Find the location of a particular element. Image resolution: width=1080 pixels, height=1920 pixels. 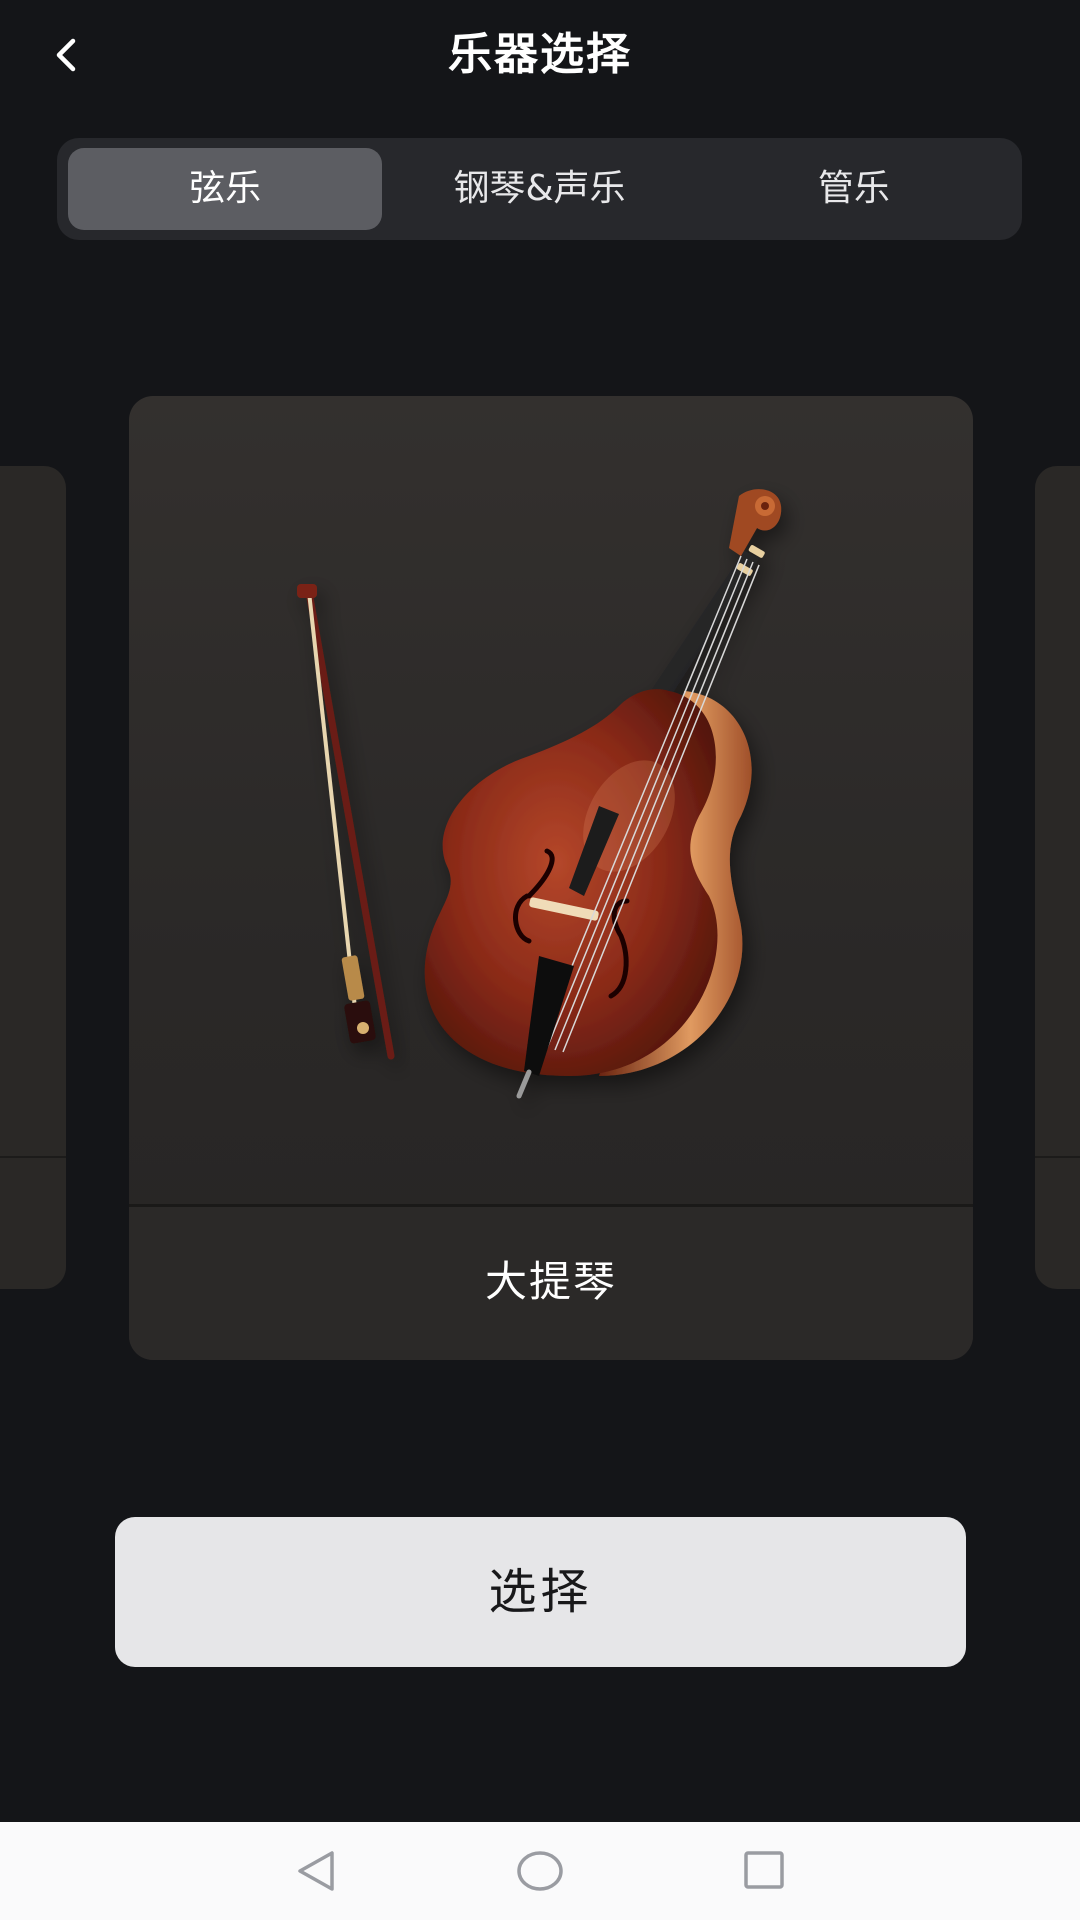

double-bass-with-bow-illustration is located at coordinates (539, 794).